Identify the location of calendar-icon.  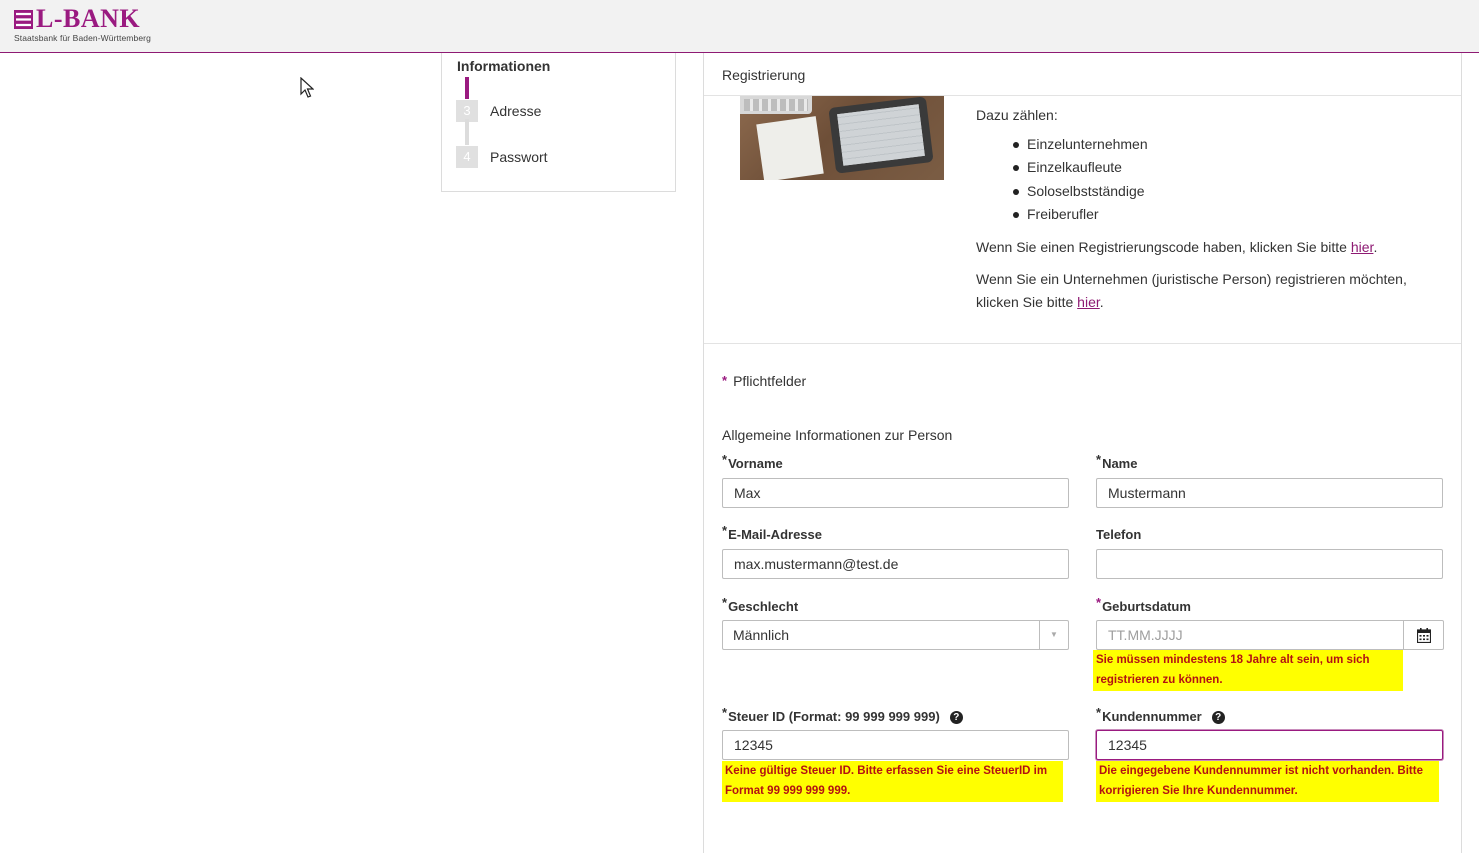
(1424, 635).